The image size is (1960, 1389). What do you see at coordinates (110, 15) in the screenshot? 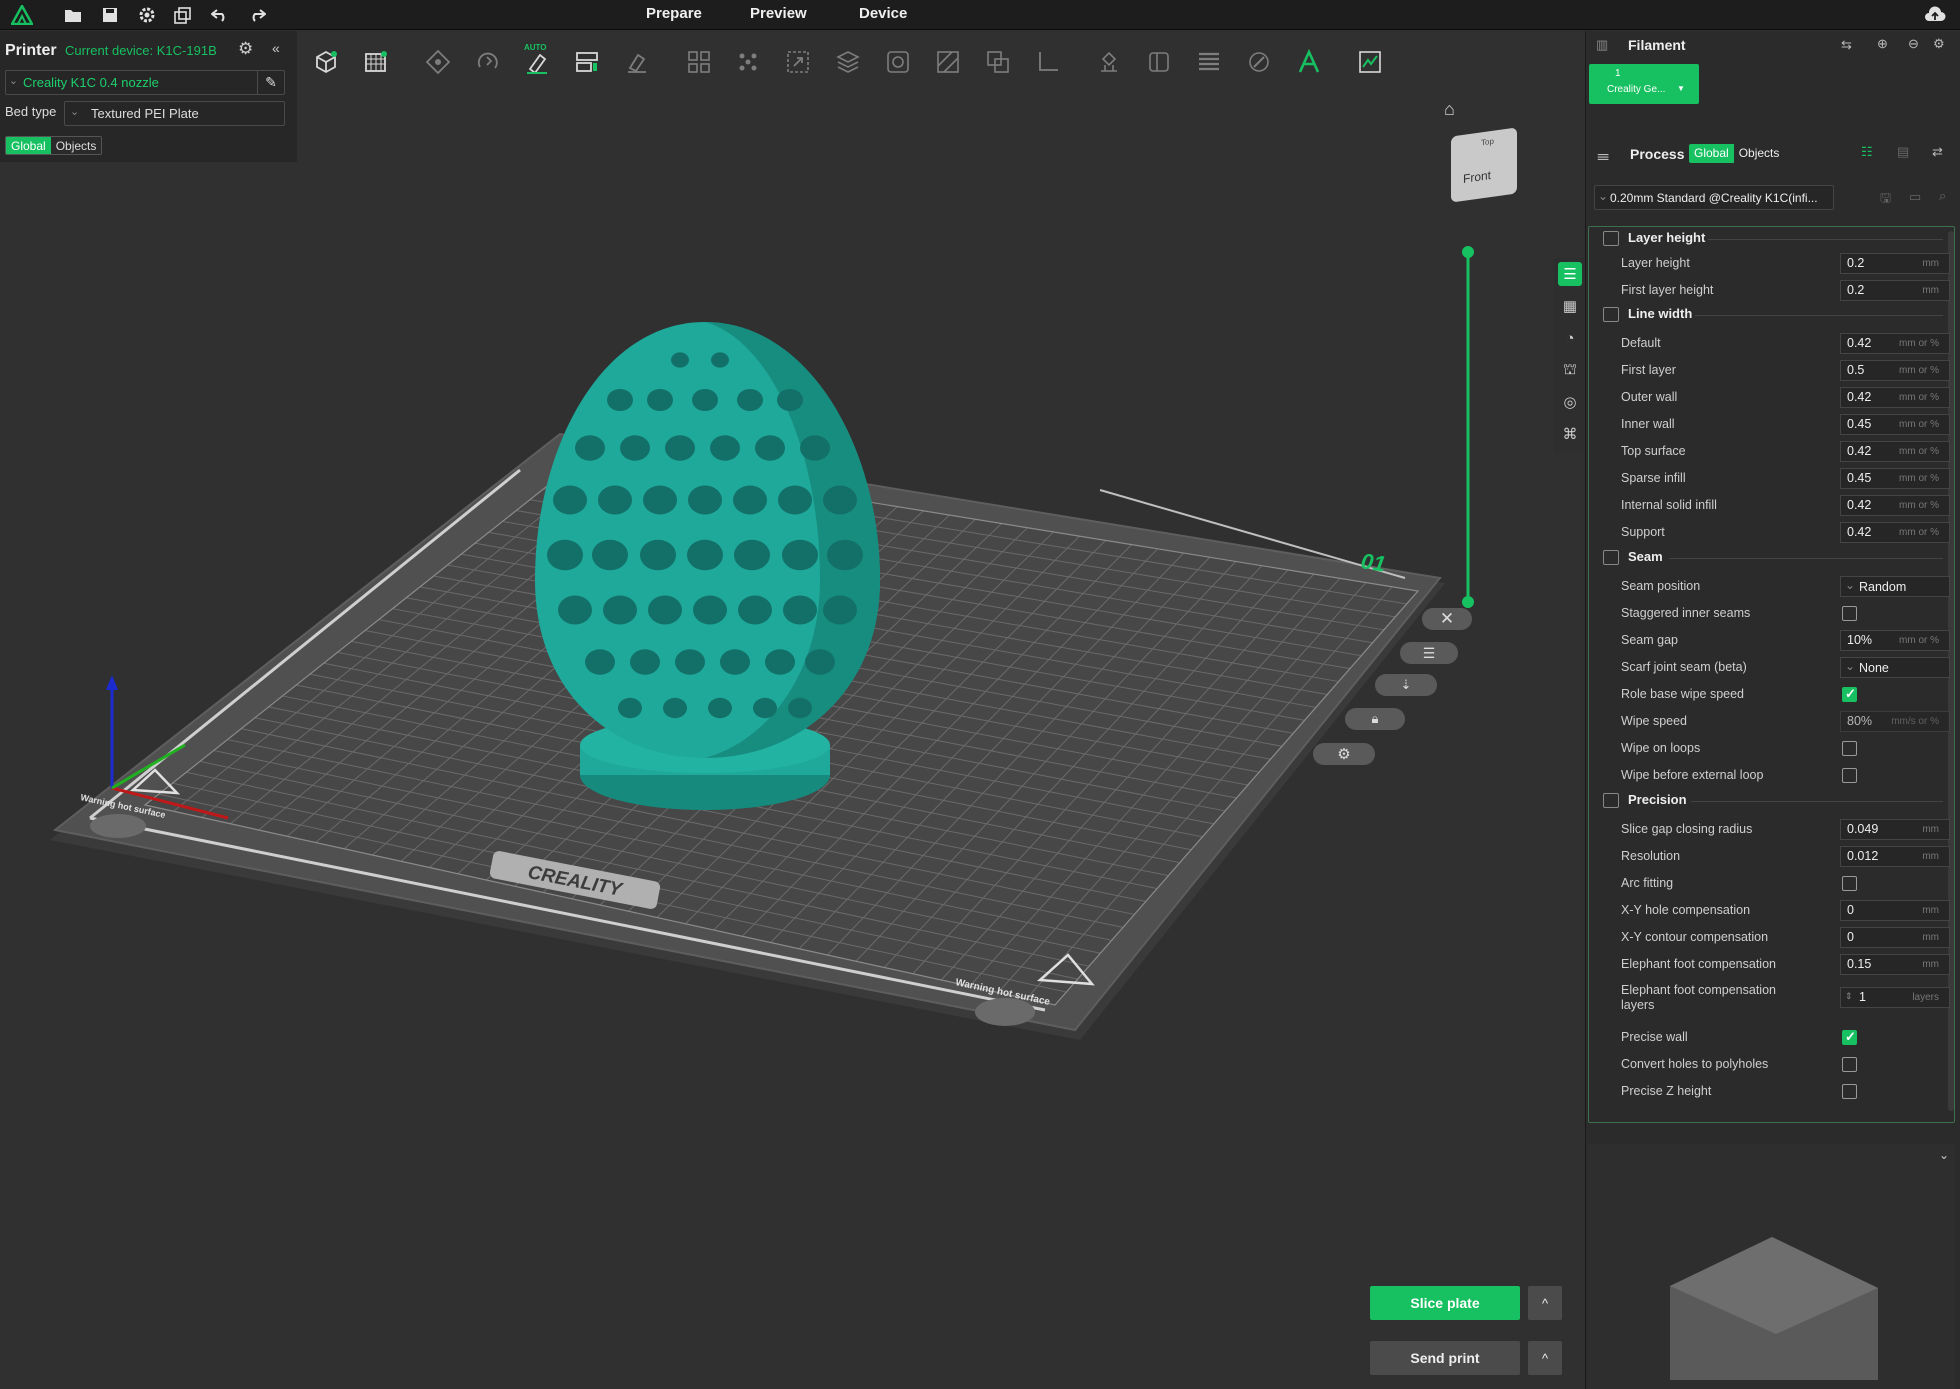
I see `save-icon` at bounding box center [110, 15].